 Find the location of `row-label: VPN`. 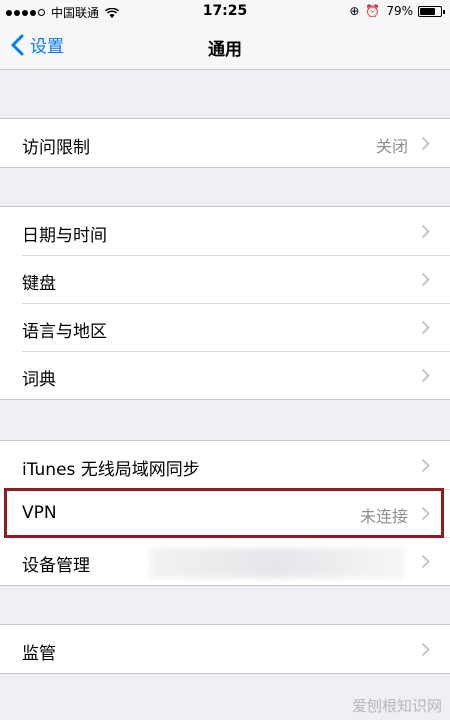

row-label: VPN is located at coordinates (39, 513).